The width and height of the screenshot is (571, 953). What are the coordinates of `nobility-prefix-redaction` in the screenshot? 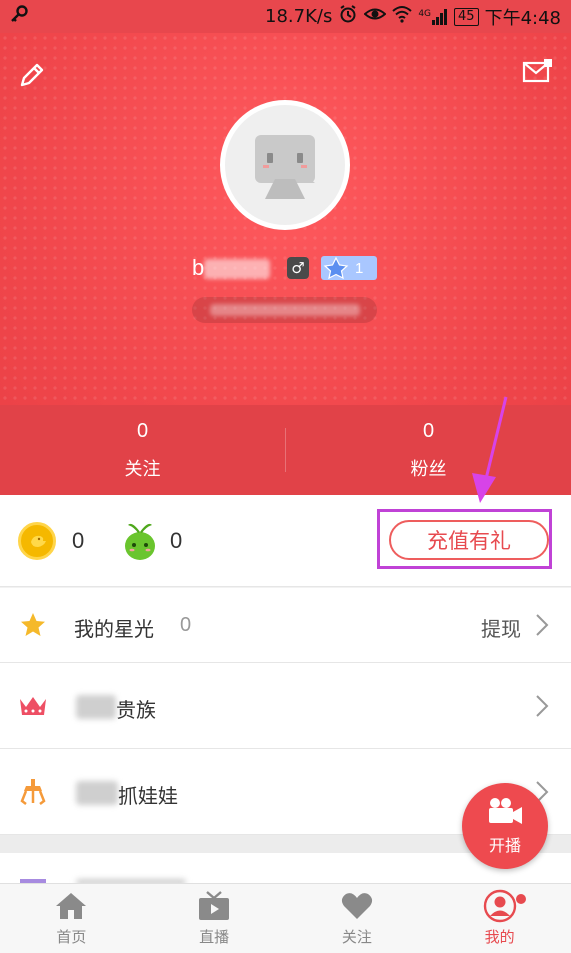 It's located at (96, 707).